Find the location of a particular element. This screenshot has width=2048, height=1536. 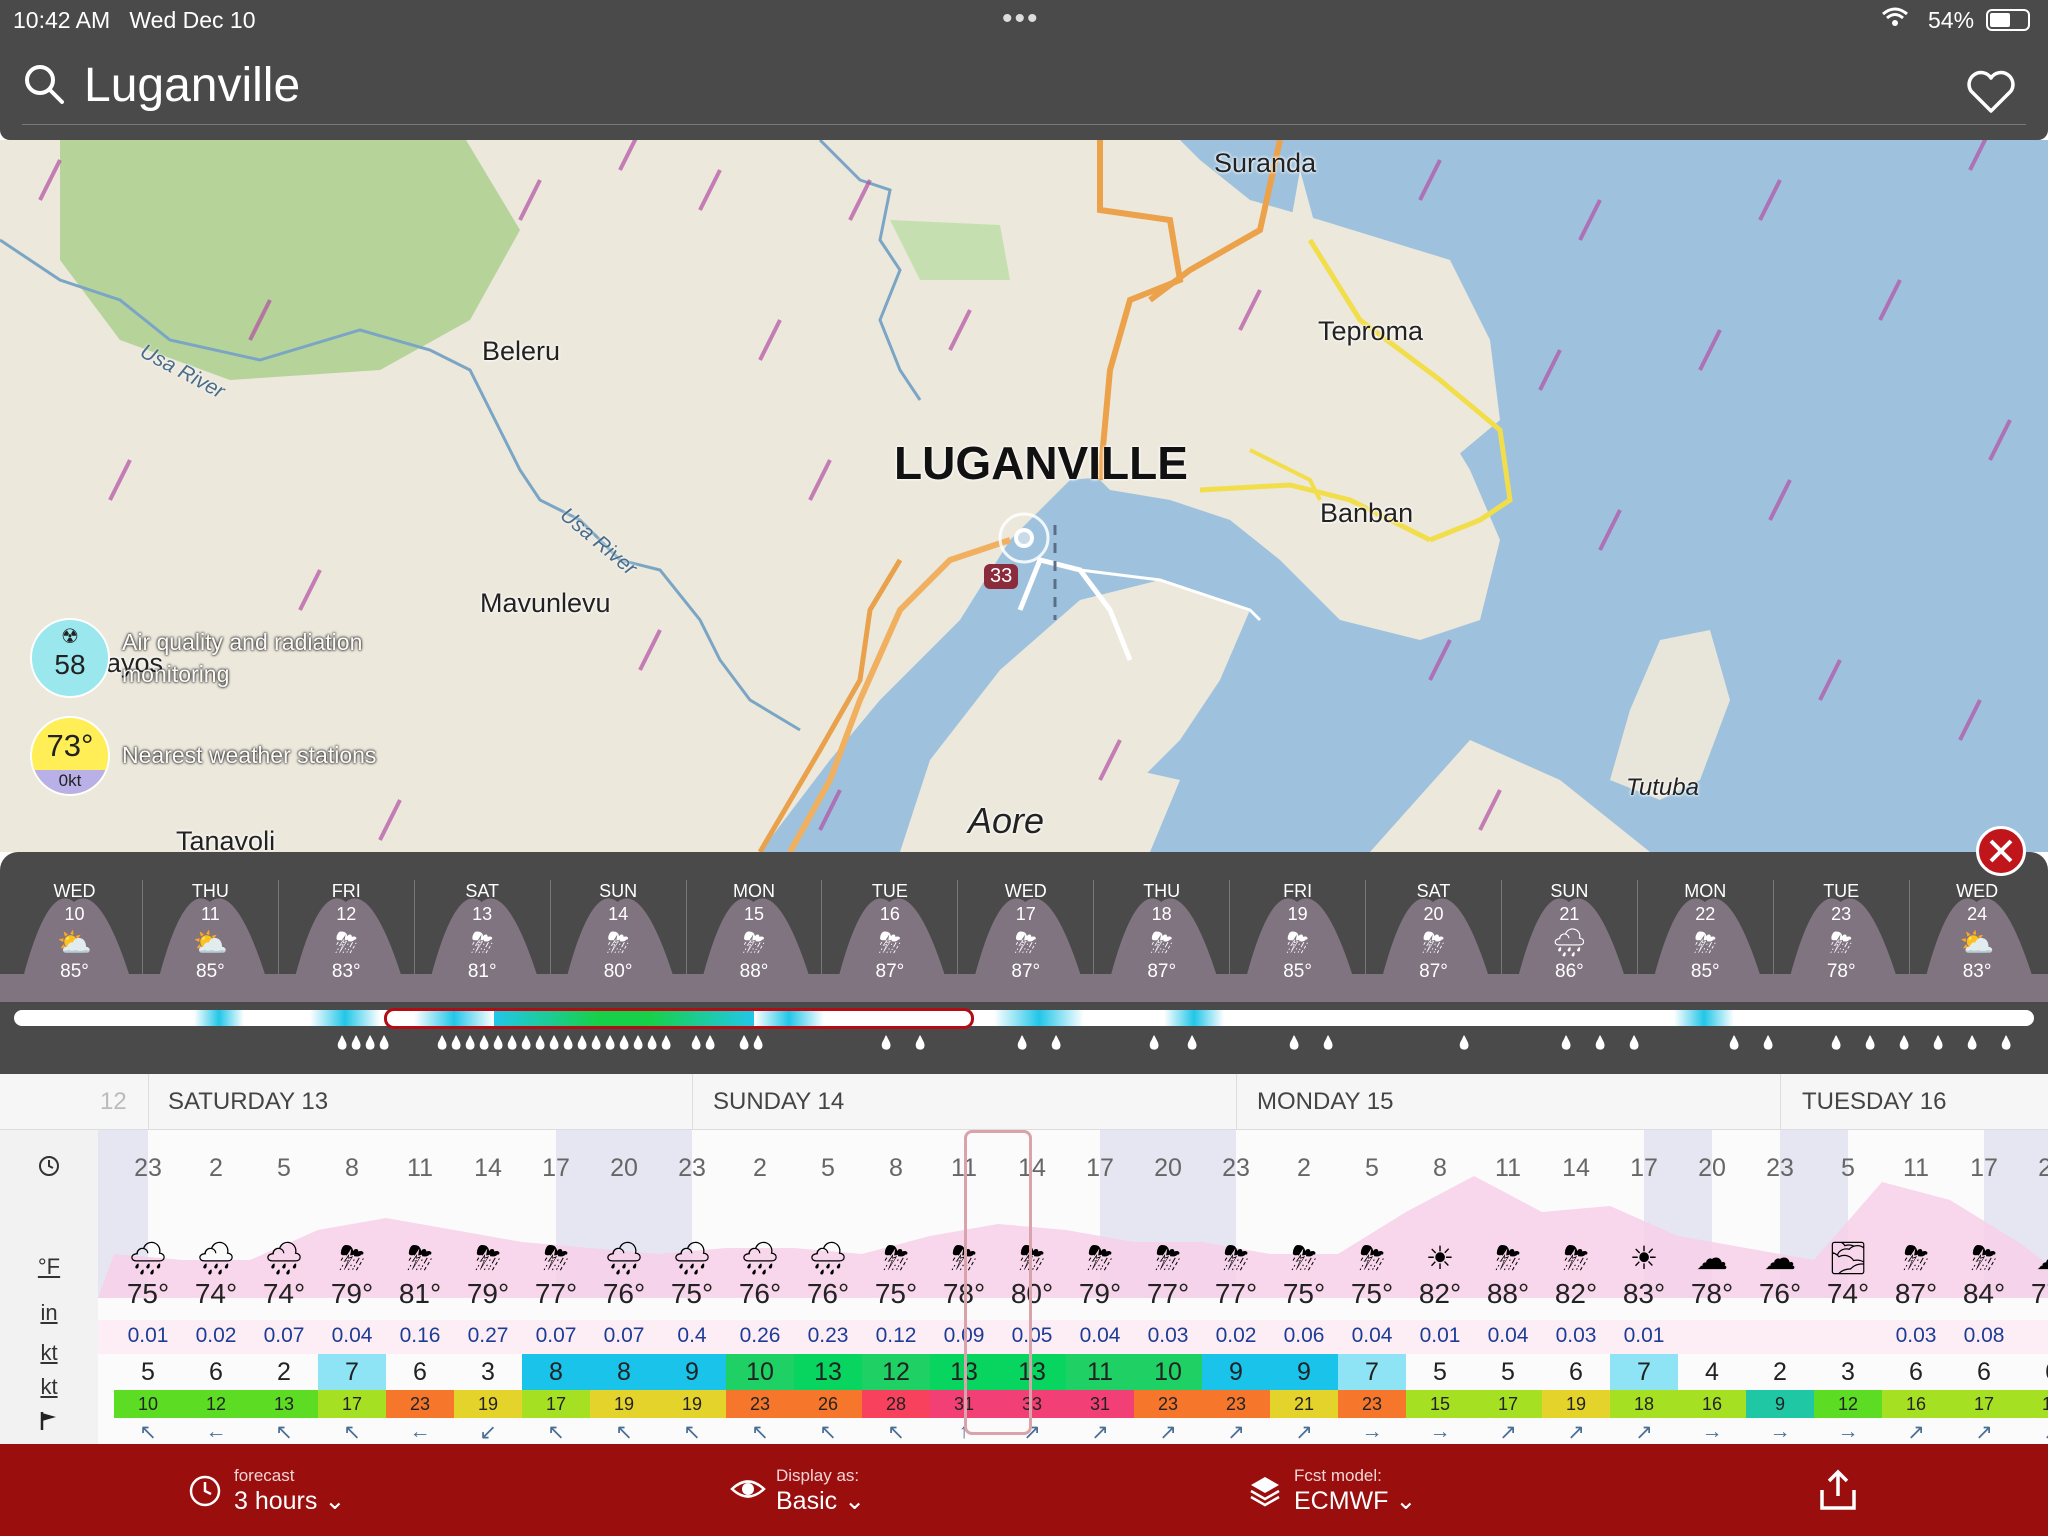

day-temp: 86° is located at coordinates (1569, 971).